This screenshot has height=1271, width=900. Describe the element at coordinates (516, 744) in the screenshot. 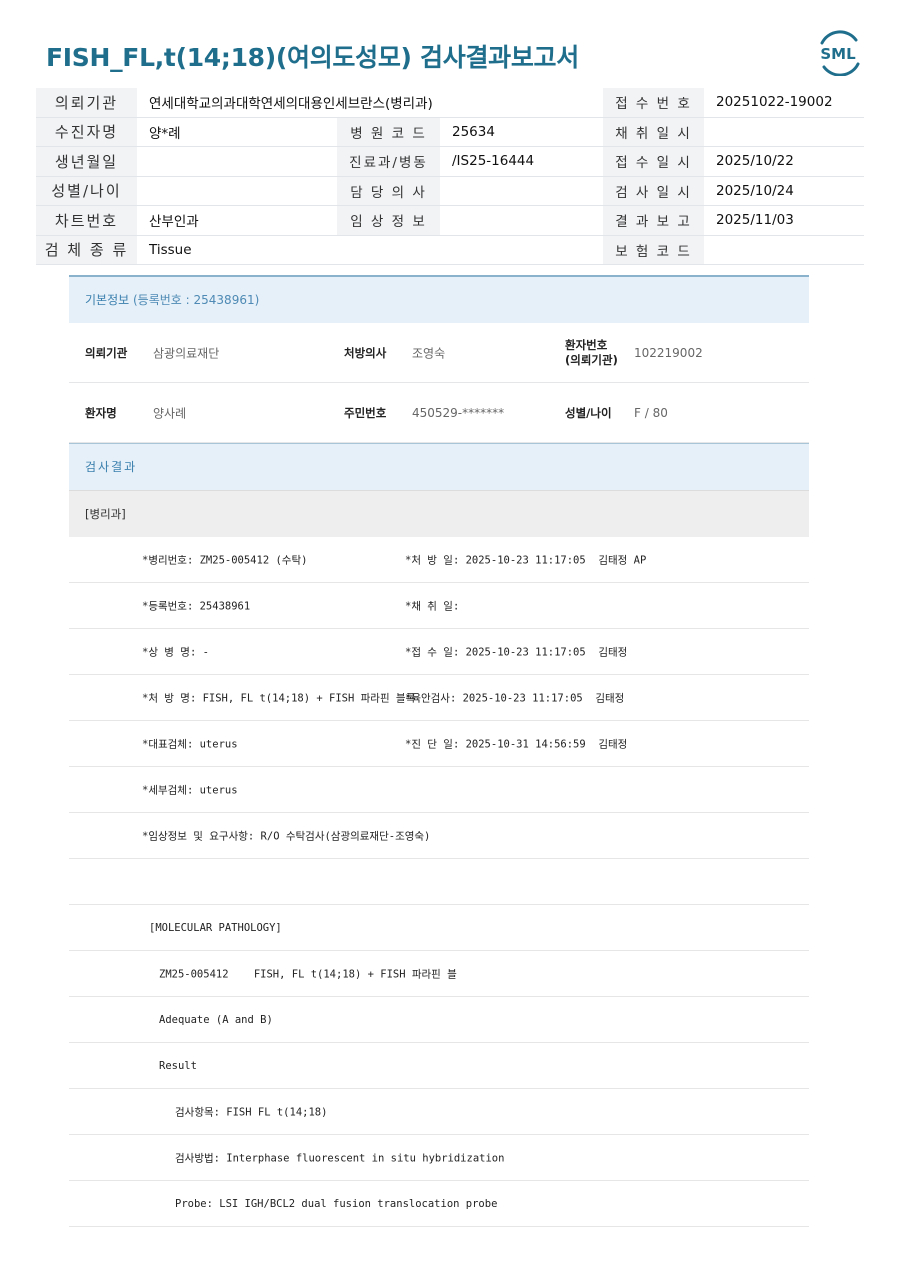

I see `result-field-right: *진 단 일: 2025-10-31 14:56:59 김태정` at that location.